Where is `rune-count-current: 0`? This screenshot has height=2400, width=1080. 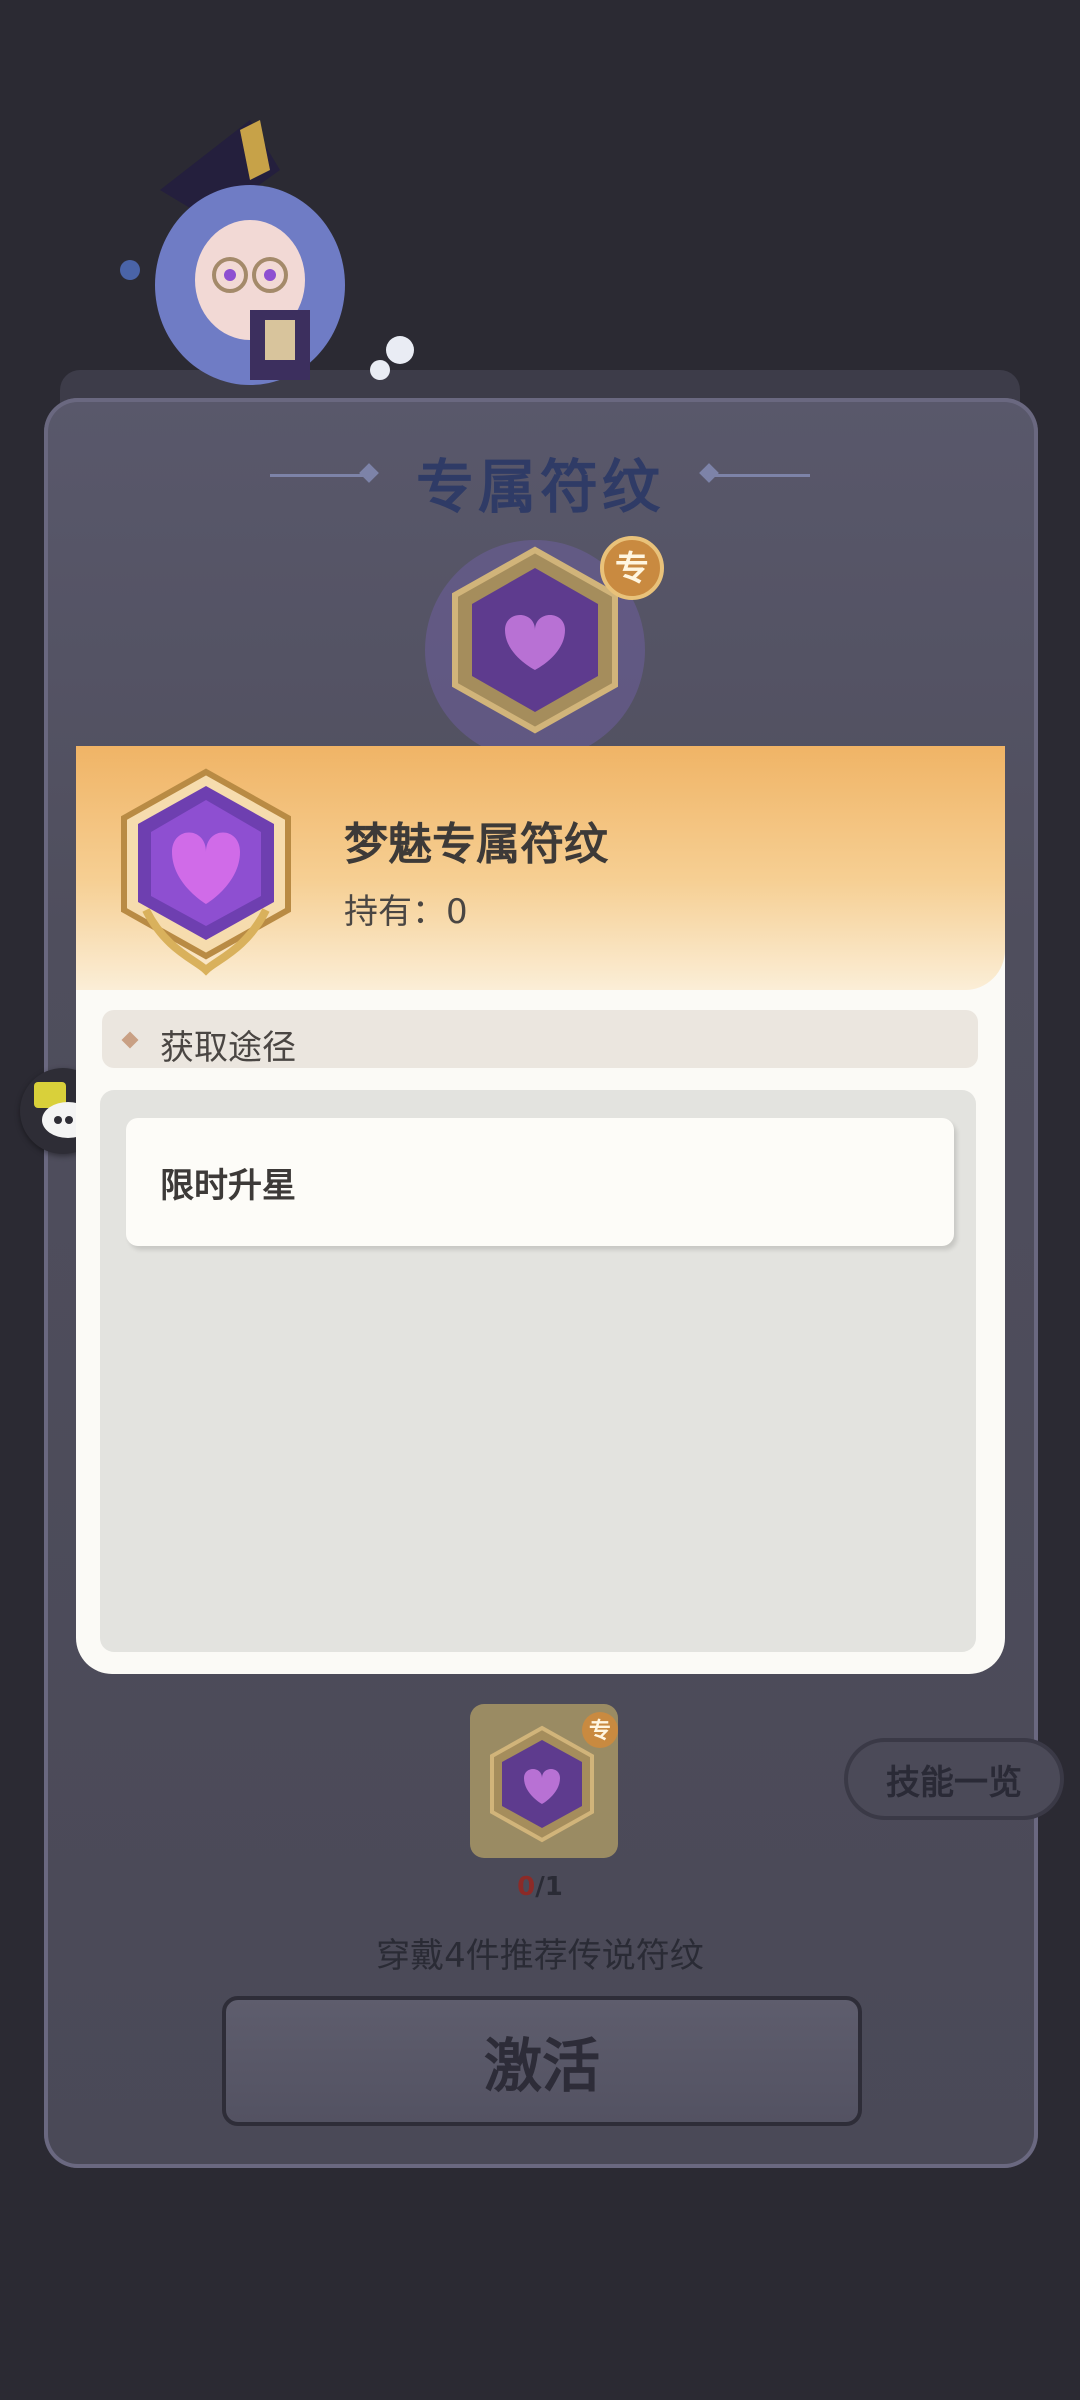
rune-count-current: 0 is located at coordinates (526, 1887).